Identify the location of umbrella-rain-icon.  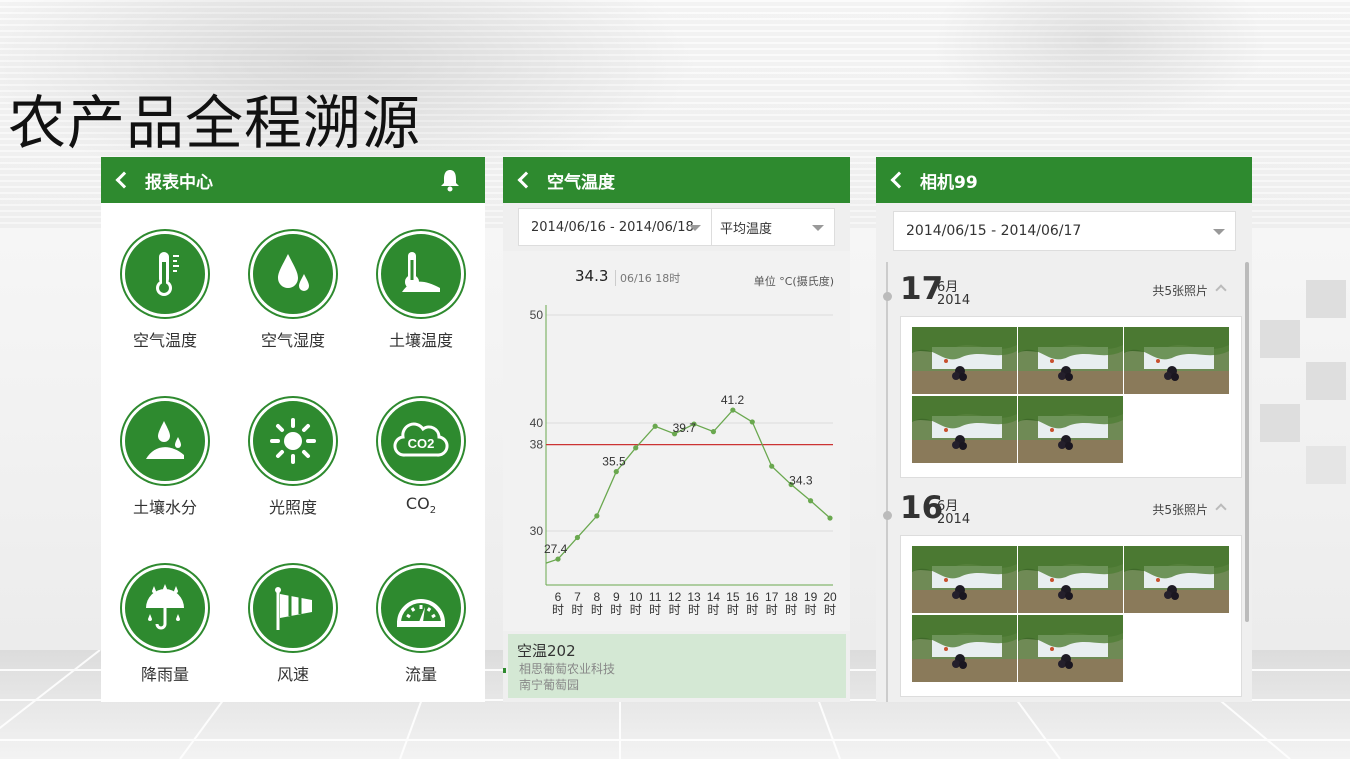
(165, 608).